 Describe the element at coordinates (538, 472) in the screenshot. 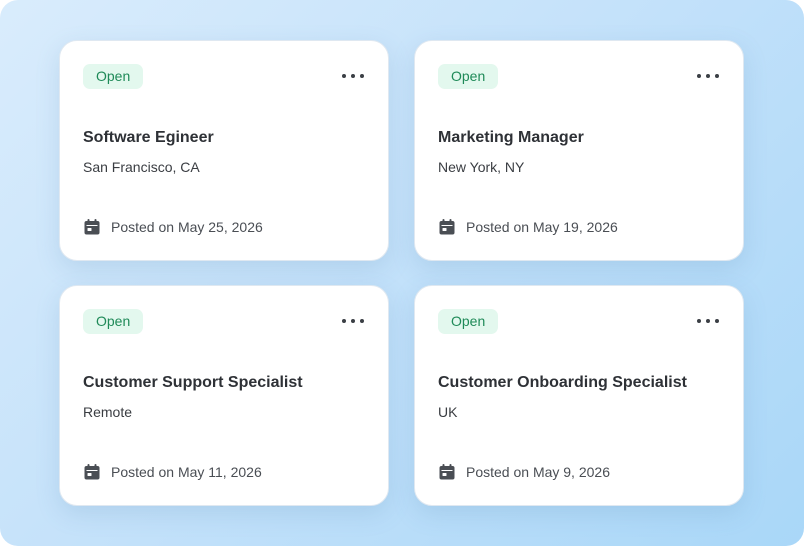

I see `posted-date: Posted on May 9, 2026` at that location.